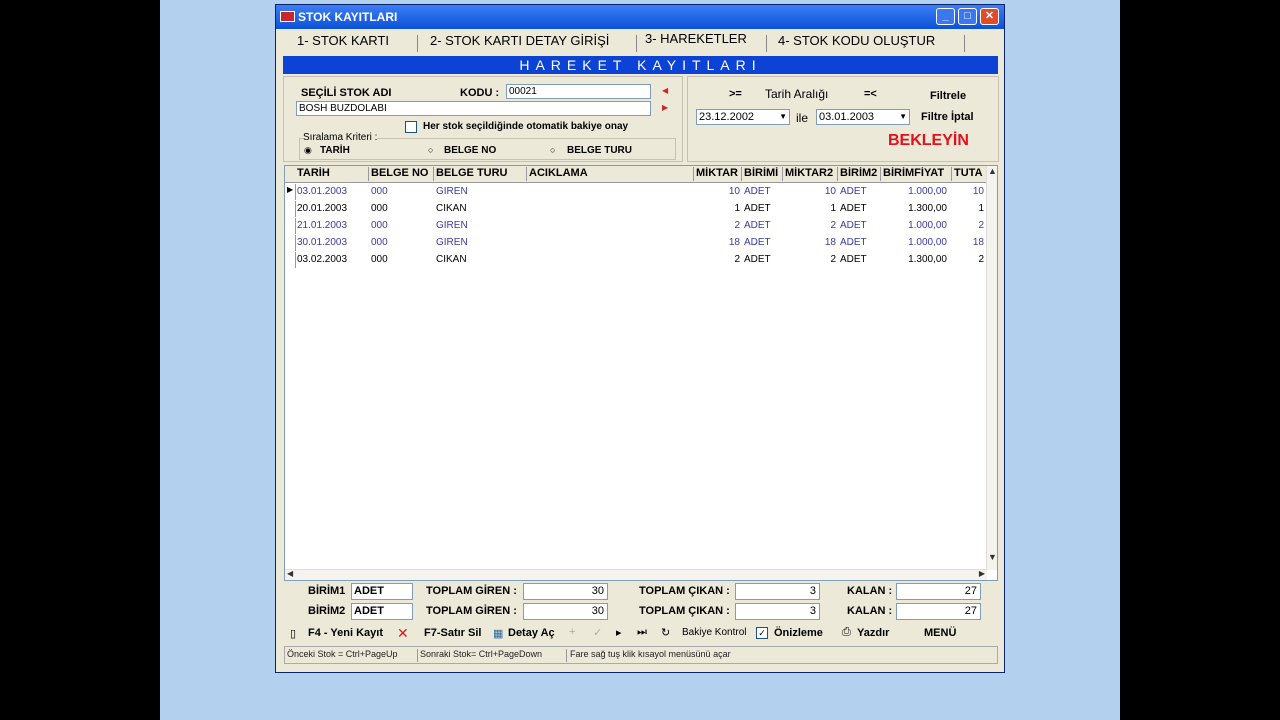 This screenshot has height=720, width=1280. I want to click on scroll-left-icon: ◀, so click(290, 573).